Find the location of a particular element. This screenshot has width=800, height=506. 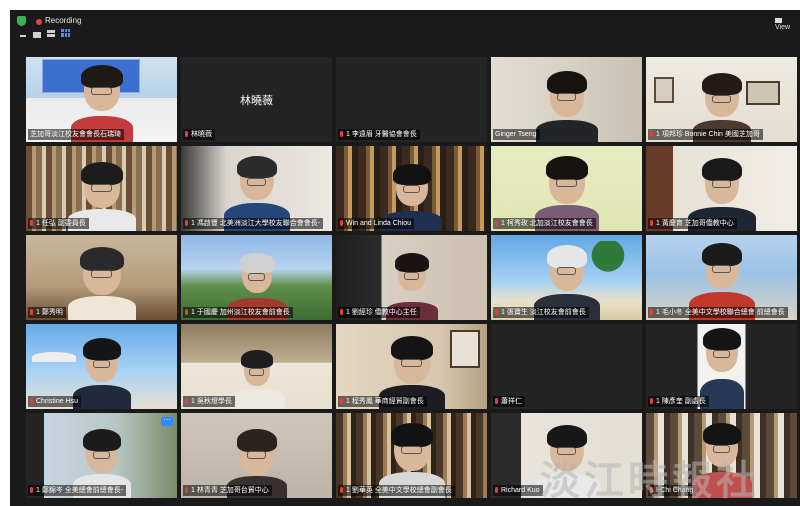

participant-tile: 1 吳秋燈學長 is located at coordinates (256, 366).